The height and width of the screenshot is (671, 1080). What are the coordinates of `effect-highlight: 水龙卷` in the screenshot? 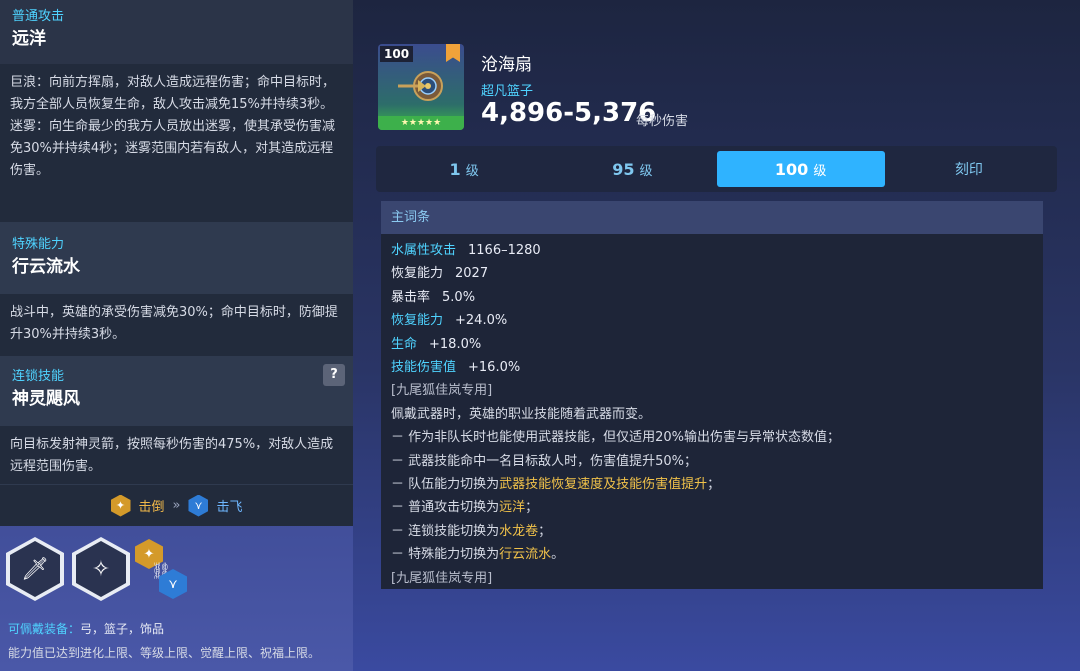 It's located at (519, 531).